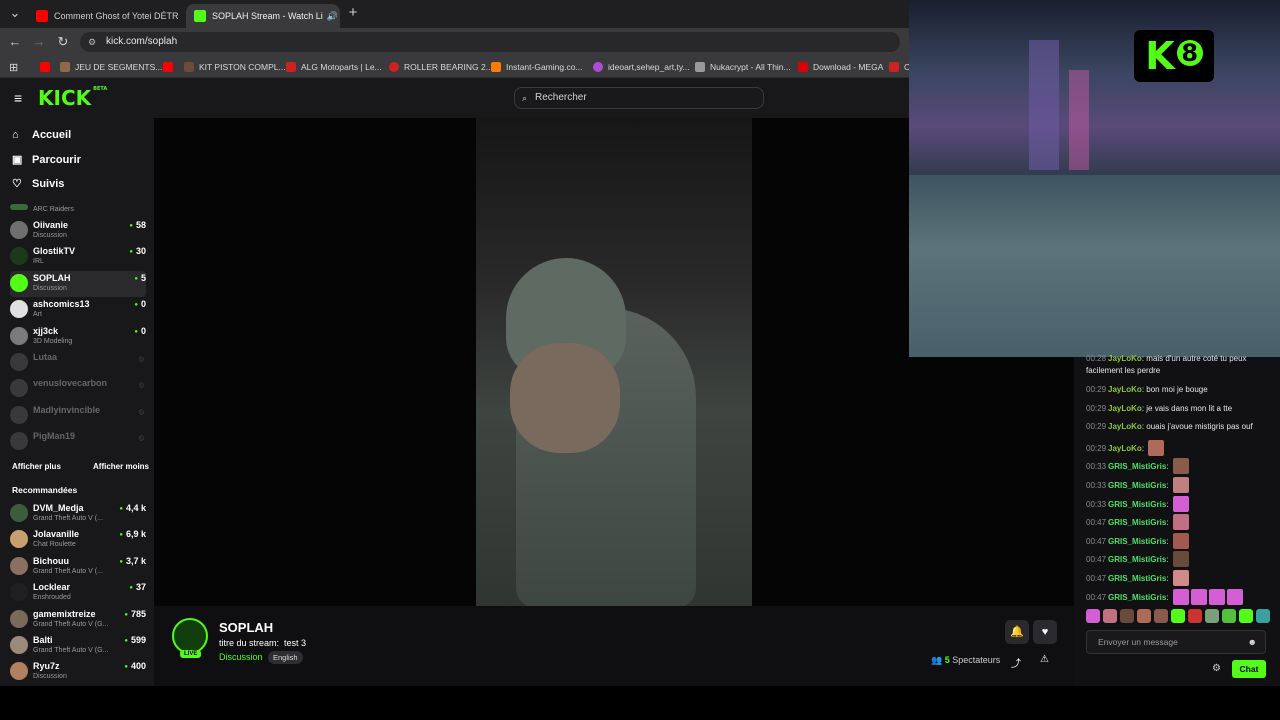 The width and height of the screenshot is (1280, 720). I want to click on chat-text: je vais dans mon lit a tte, so click(1189, 408).